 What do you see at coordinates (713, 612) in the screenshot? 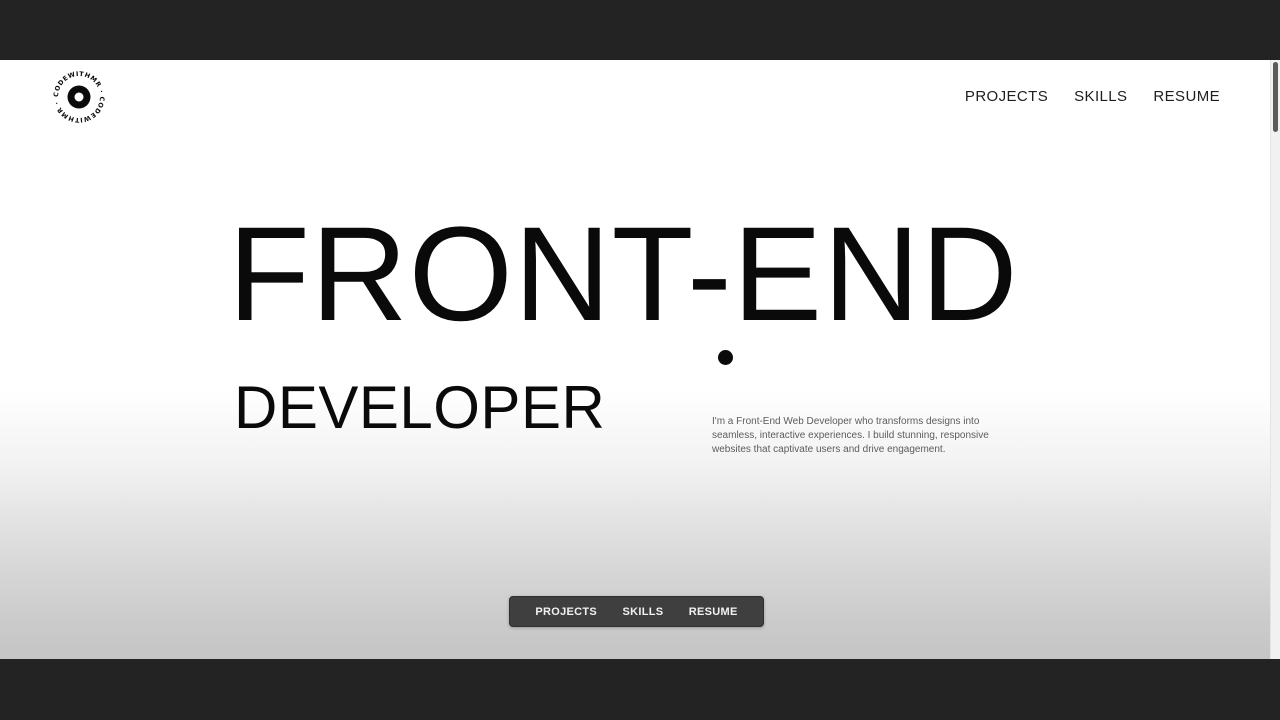
I see `bottom-nav-resume-link: RESUME` at bounding box center [713, 612].